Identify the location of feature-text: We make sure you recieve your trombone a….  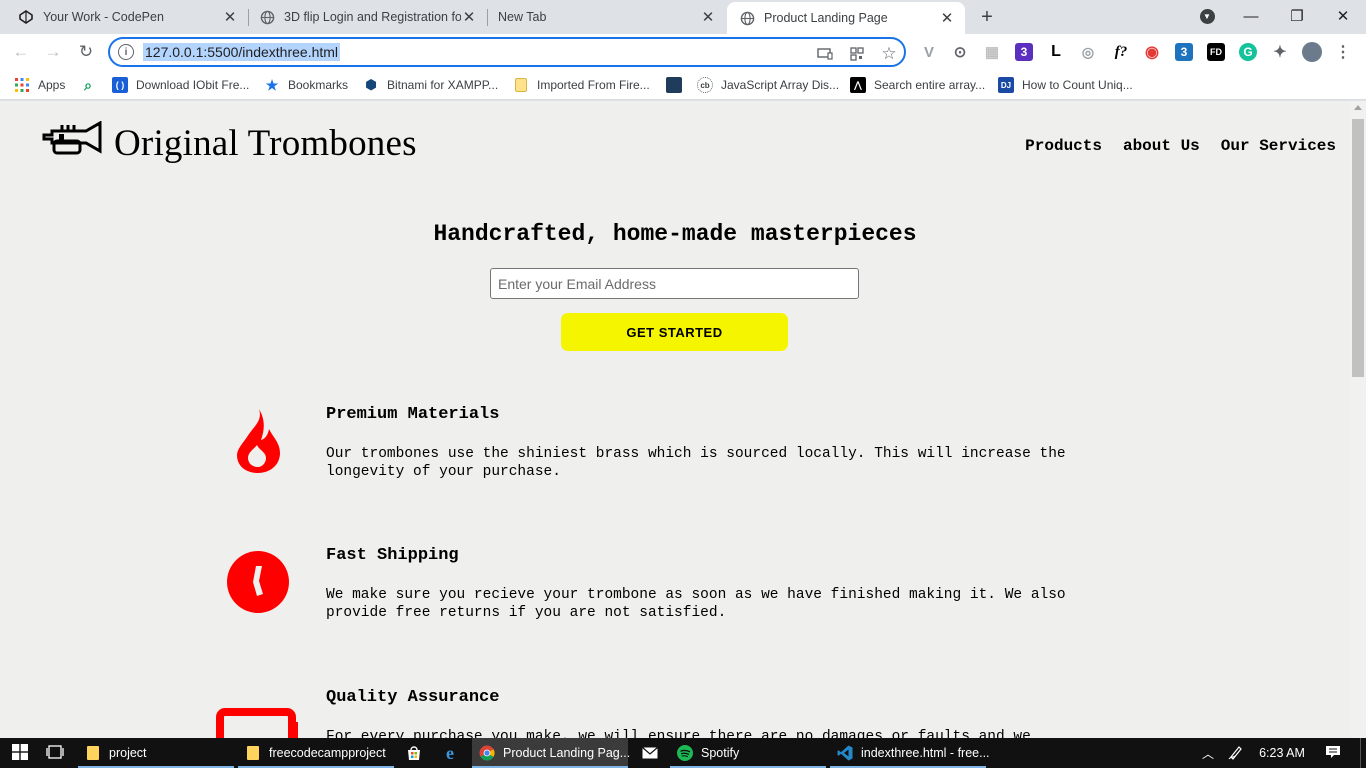
(696, 604).